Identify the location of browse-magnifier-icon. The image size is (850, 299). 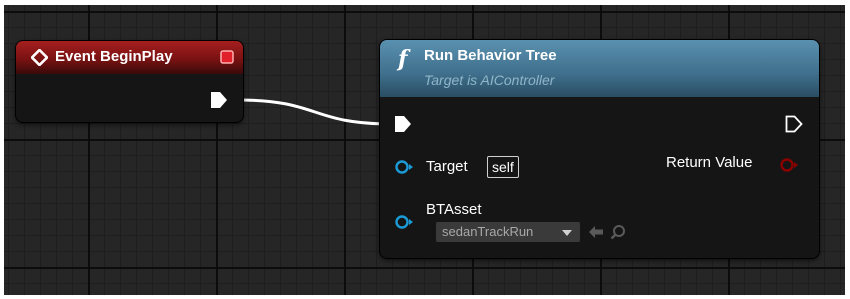
(618, 232).